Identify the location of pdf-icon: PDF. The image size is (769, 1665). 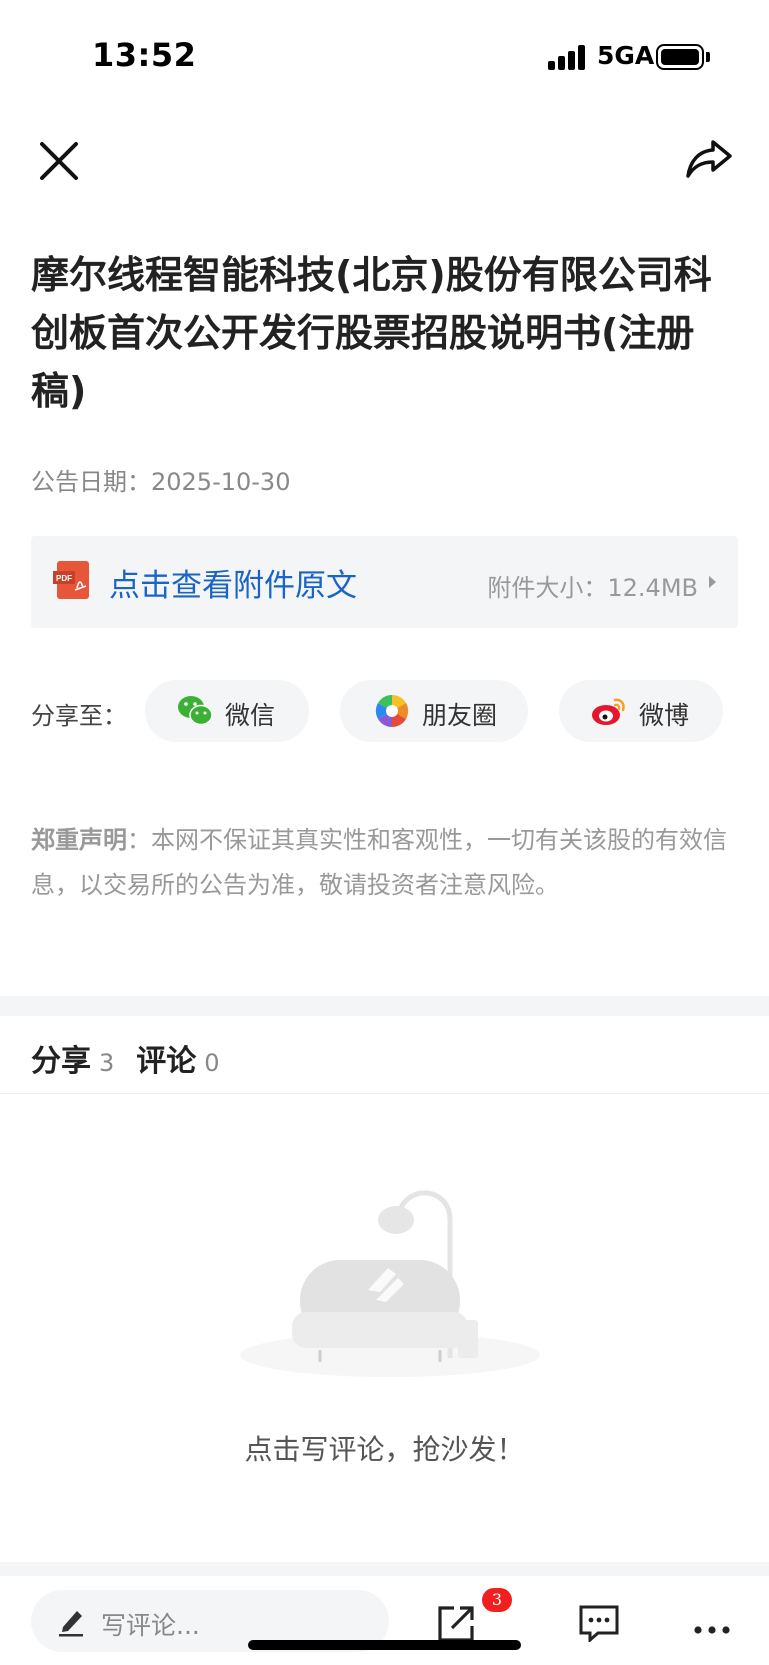
(71, 580).